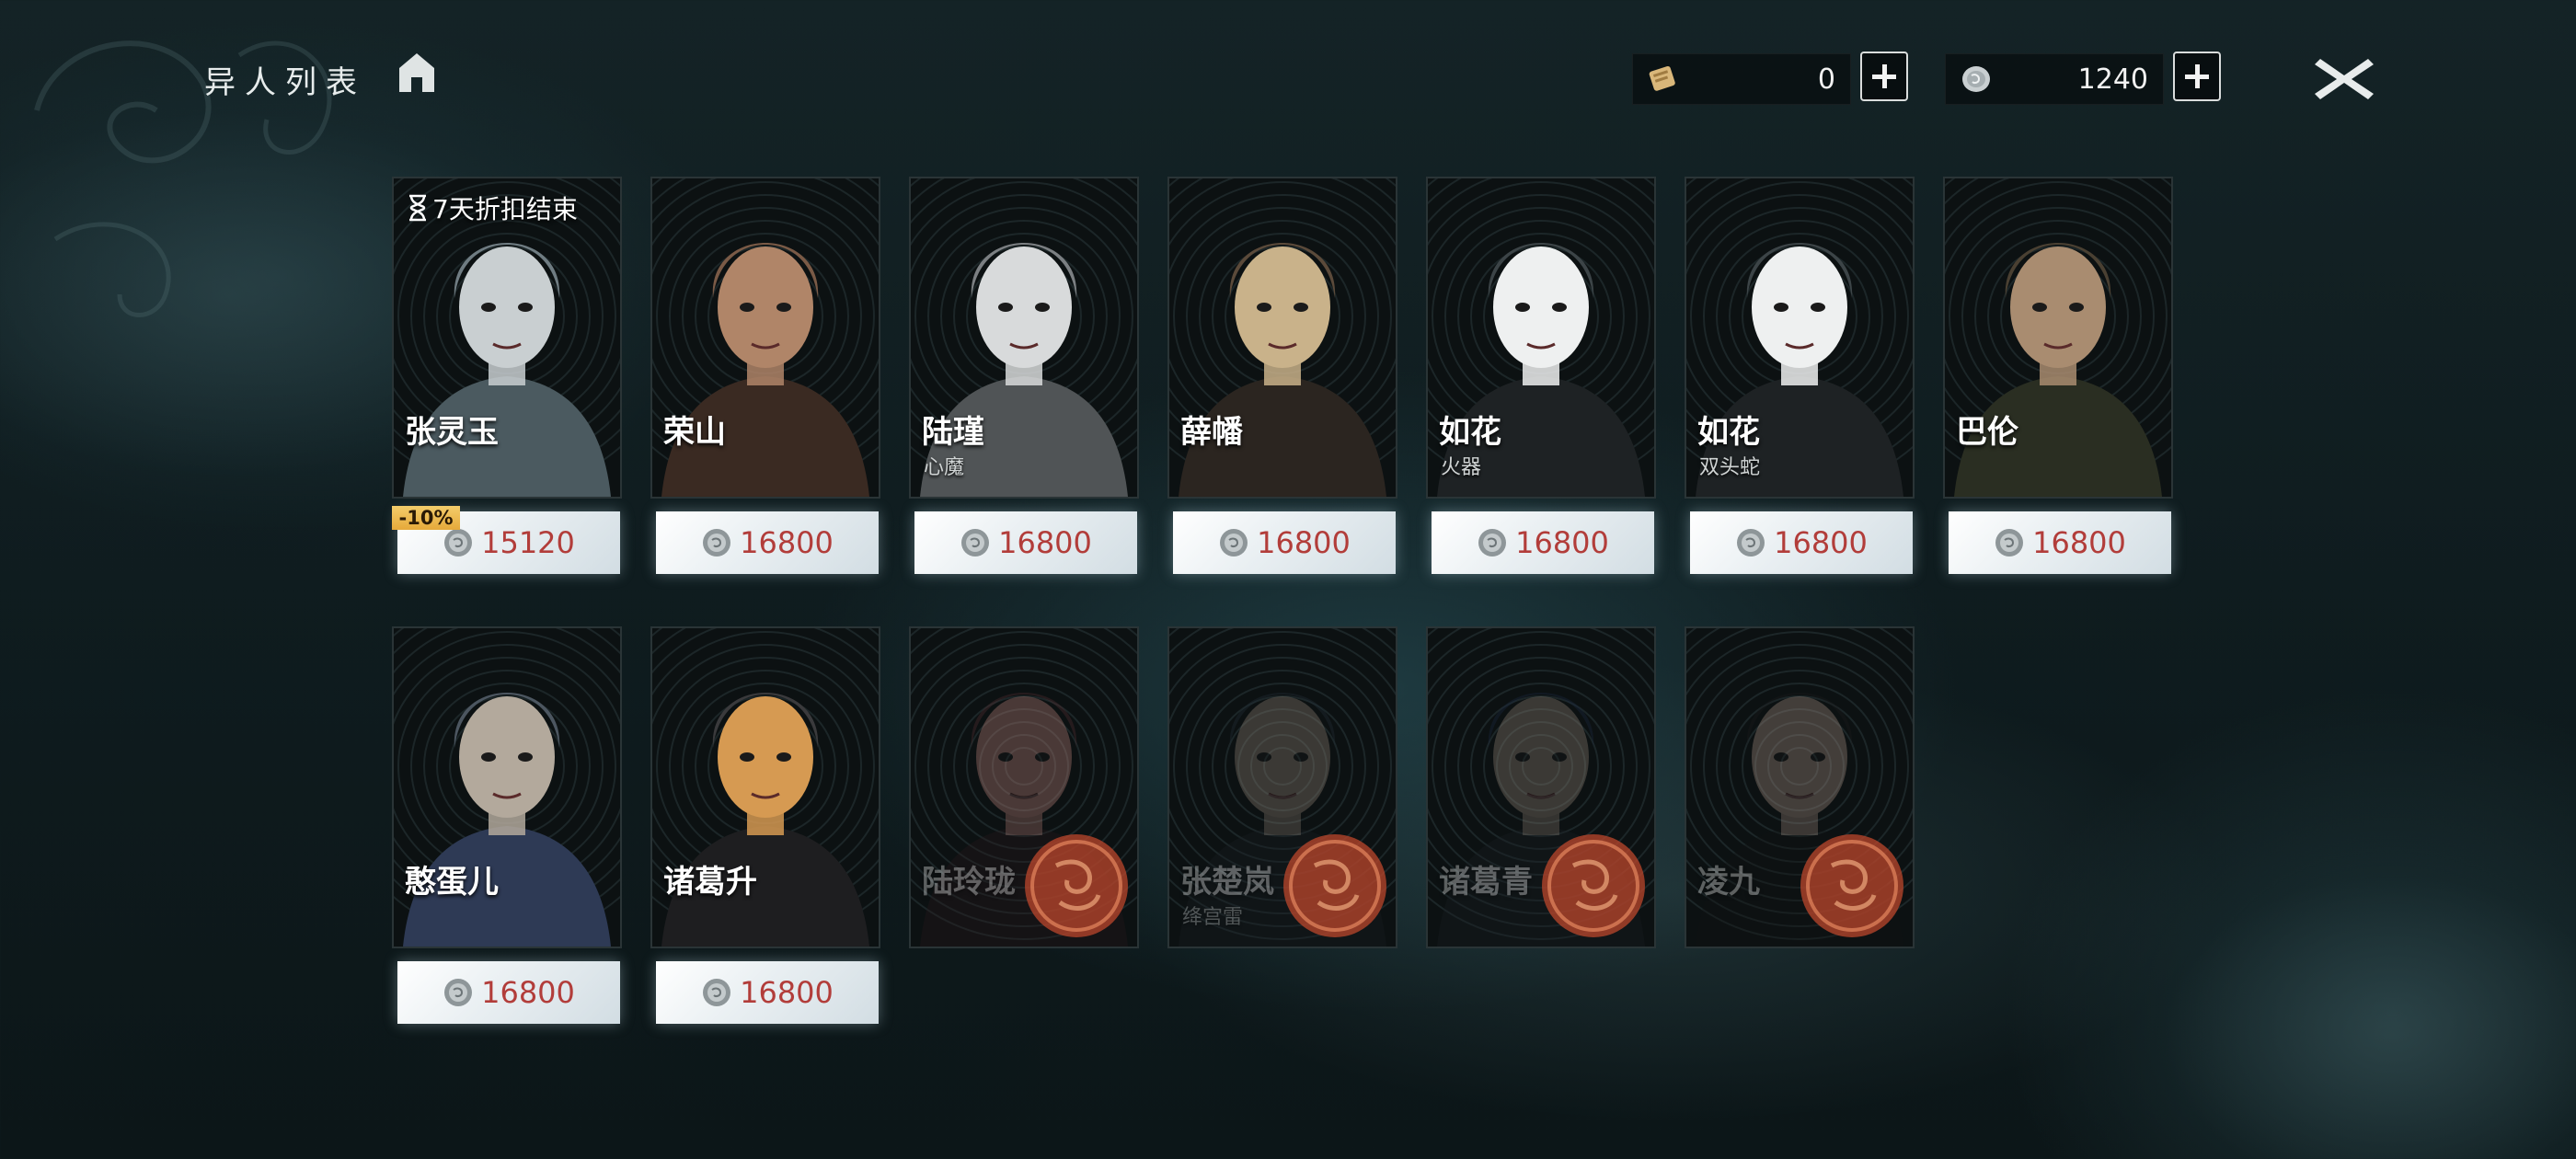  What do you see at coordinates (1800, 787) in the screenshot?
I see `character-card: 凌九` at bounding box center [1800, 787].